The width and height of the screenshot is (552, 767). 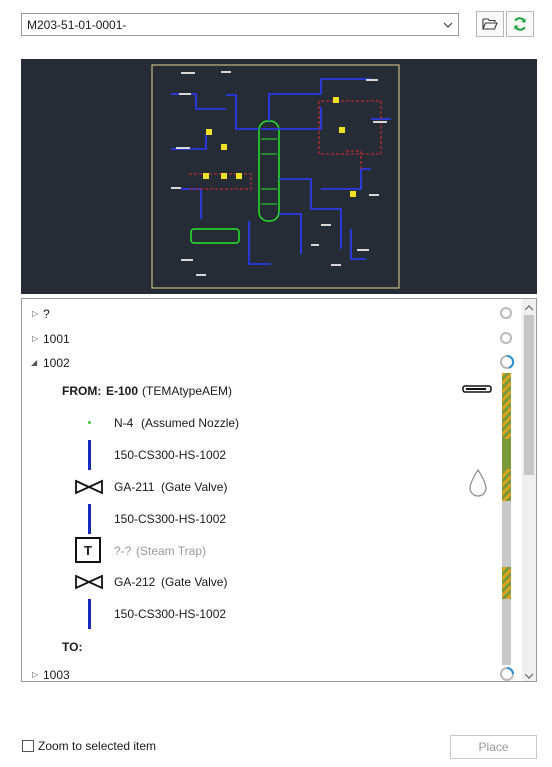 What do you see at coordinates (97, 746) in the screenshot?
I see `zoom-label: Zoom to selected item` at bounding box center [97, 746].